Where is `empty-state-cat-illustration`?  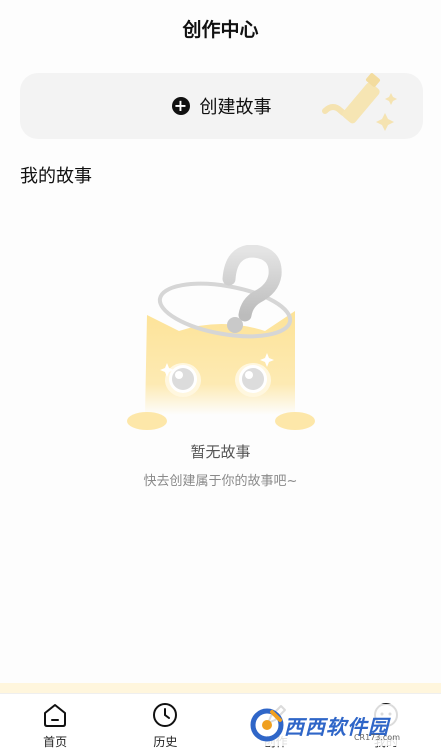
empty-state-cat-illustration is located at coordinates (221, 337).